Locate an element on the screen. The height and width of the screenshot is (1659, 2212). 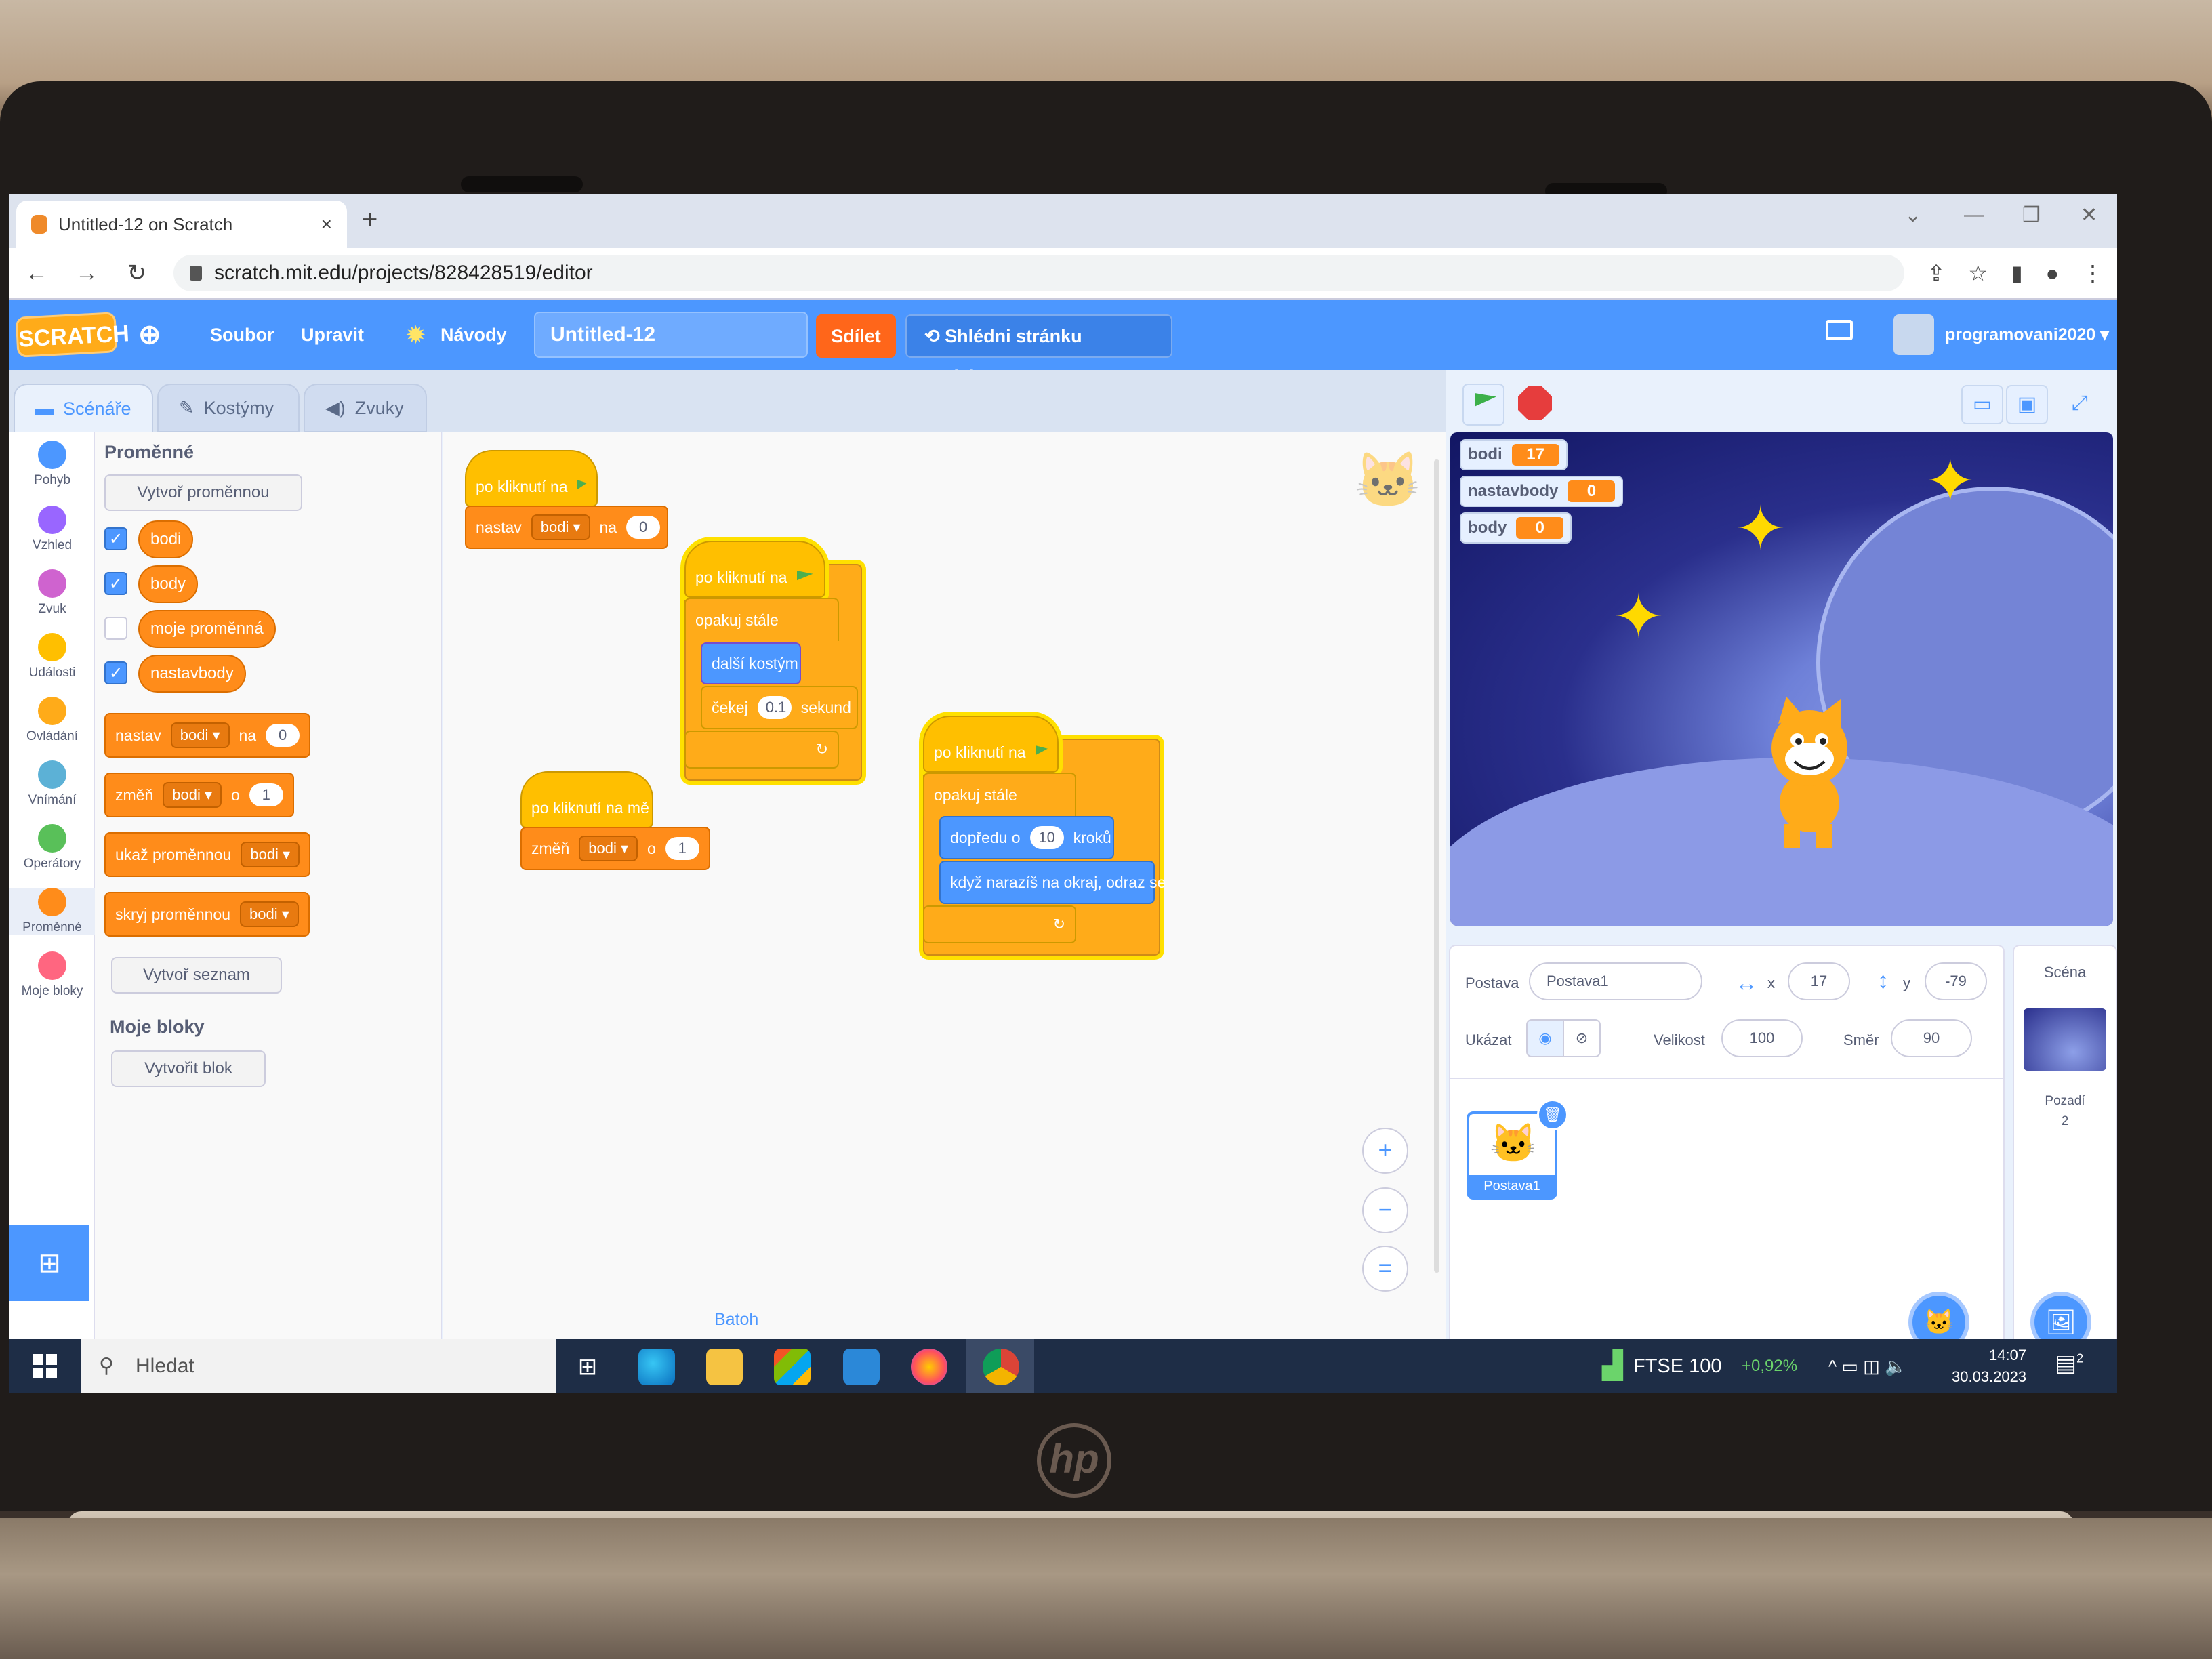
backdrop-thumbnail is located at coordinates (2065, 1039).